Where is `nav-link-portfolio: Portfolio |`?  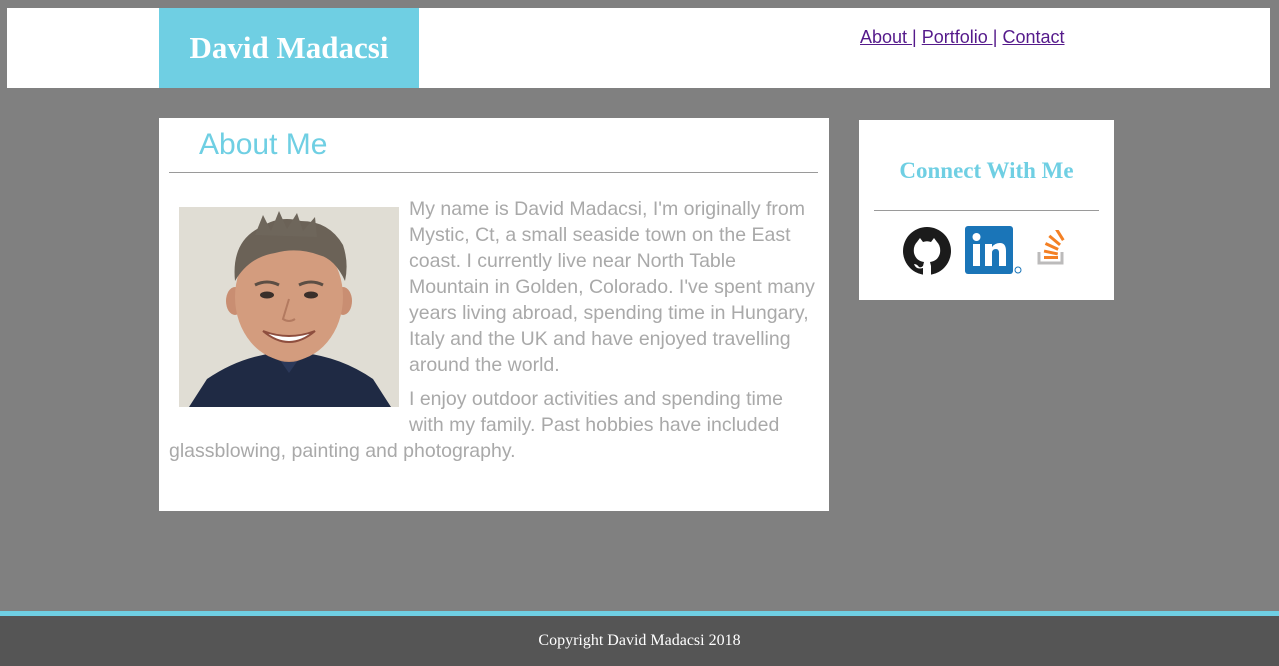 nav-link-portfolio: Portfolio | is located at coordinates (960, 37).